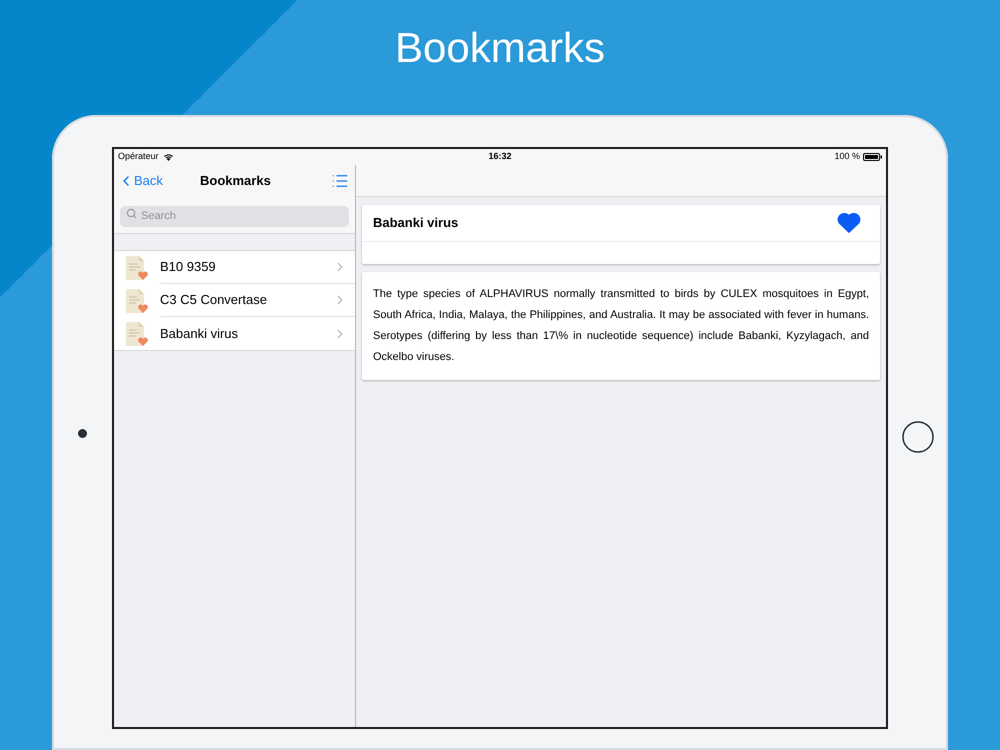 Image resolution: width=1000 pixels, height=750 pixels. I want to click on battery-label: 100 %, so click(847, 157).